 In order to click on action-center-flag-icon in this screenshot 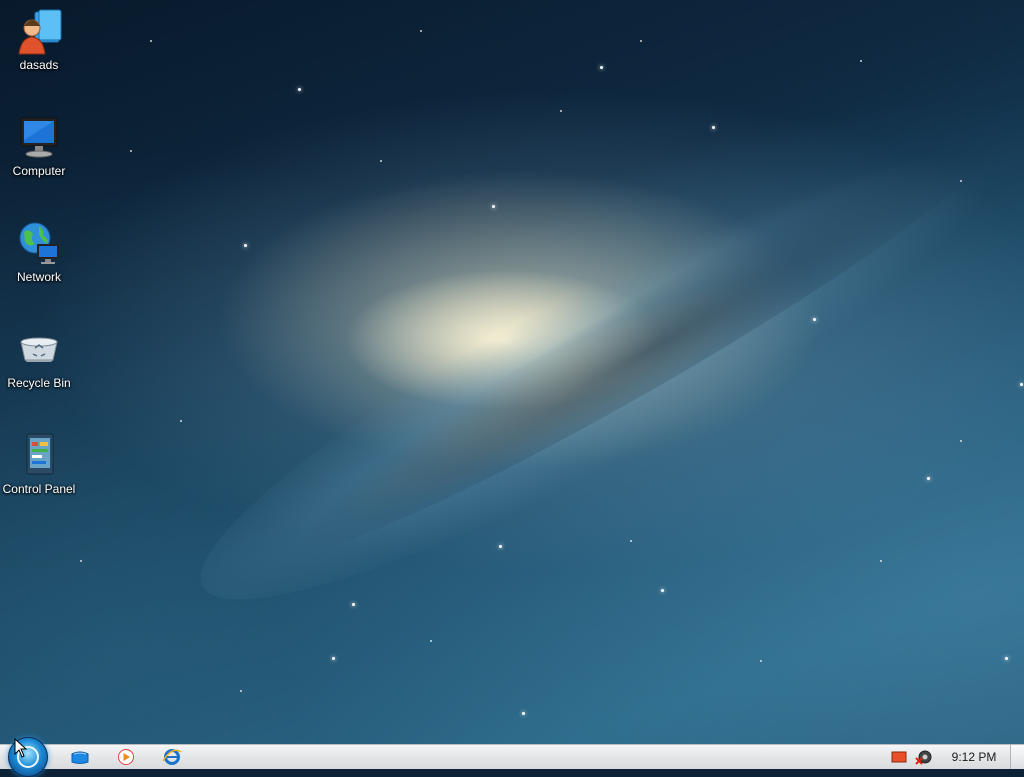, I will do `click(899, 757)`.